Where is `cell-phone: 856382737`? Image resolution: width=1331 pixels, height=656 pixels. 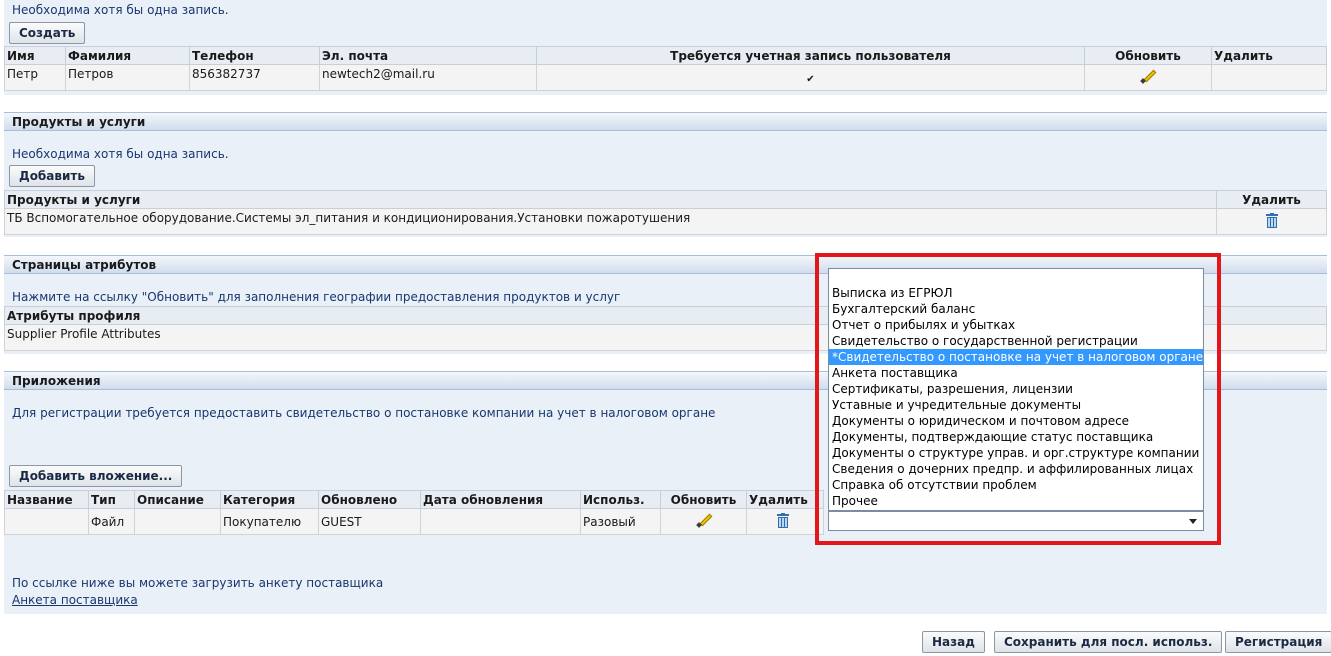
cell-phone: 856382737 is located at coordinates (254, 77).